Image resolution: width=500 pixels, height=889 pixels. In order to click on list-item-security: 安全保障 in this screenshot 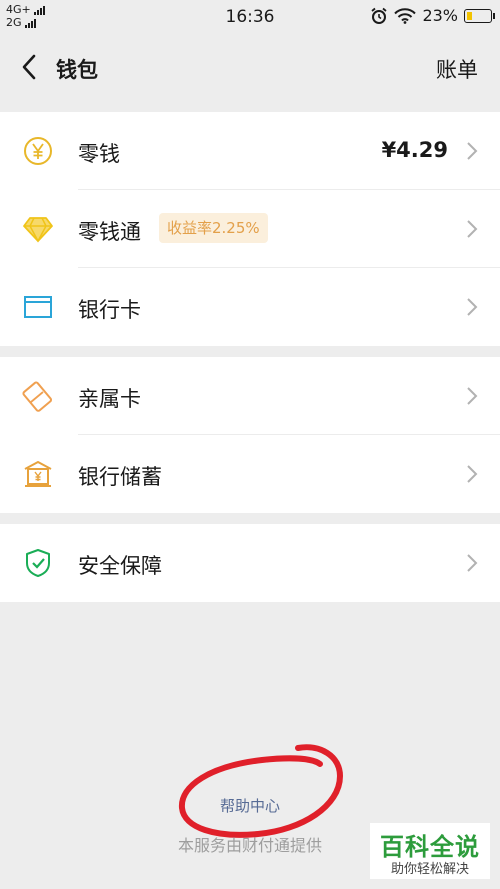, I will do `click(250, 563)`.